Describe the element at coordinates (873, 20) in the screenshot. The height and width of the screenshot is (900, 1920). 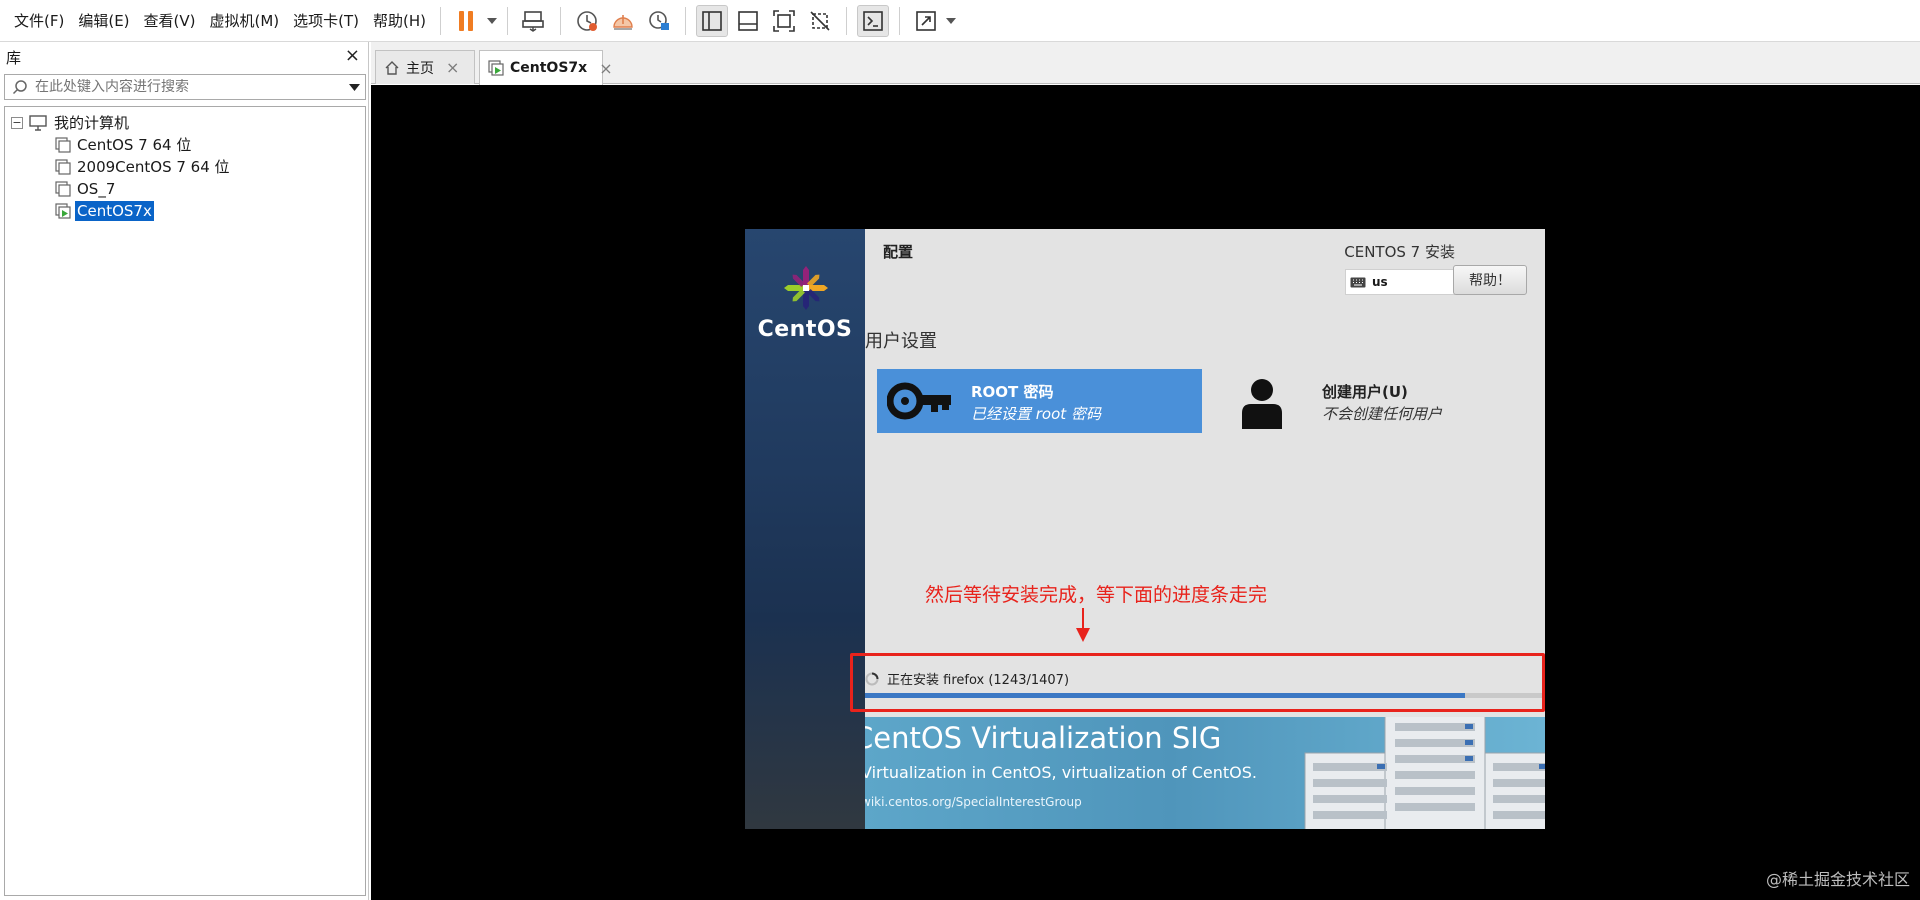
I see `console-icon` at that location.